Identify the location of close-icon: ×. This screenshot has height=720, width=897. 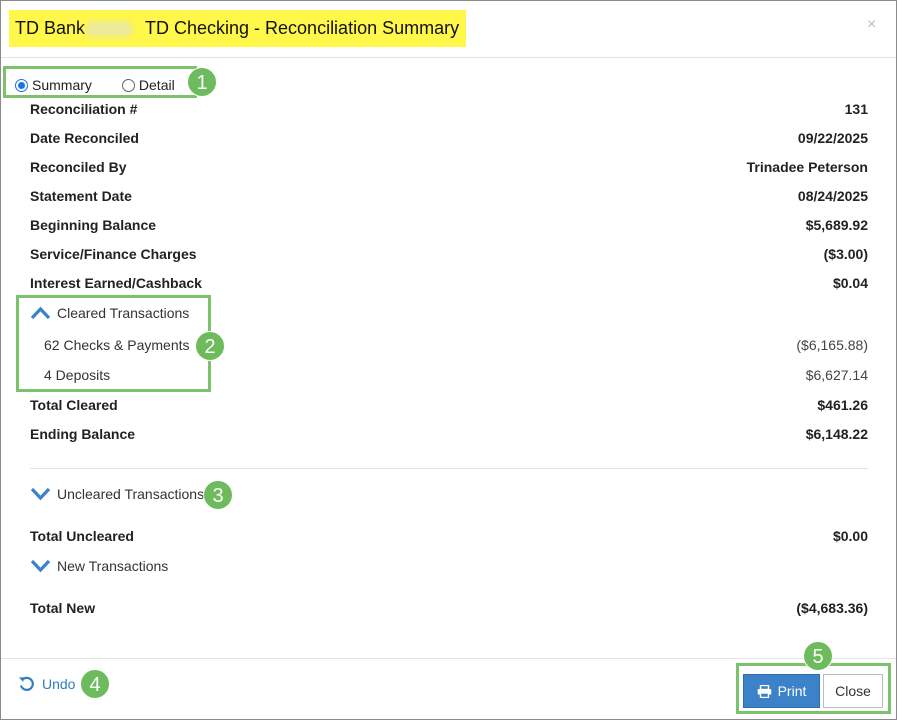
(871, 25).